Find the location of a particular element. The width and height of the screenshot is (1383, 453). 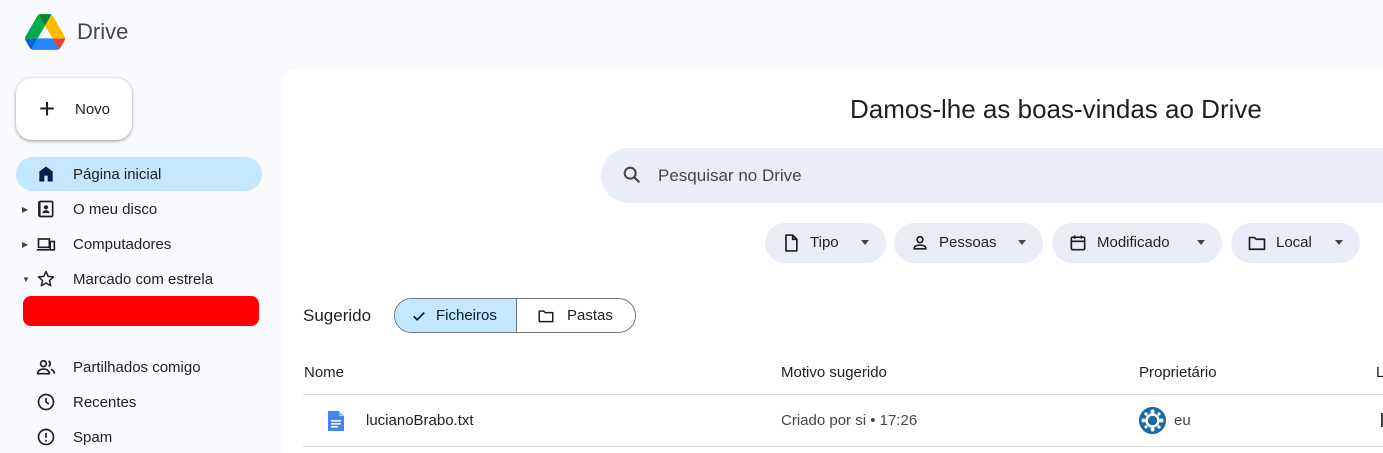

spam-icon is located at coordinates (46, 437).